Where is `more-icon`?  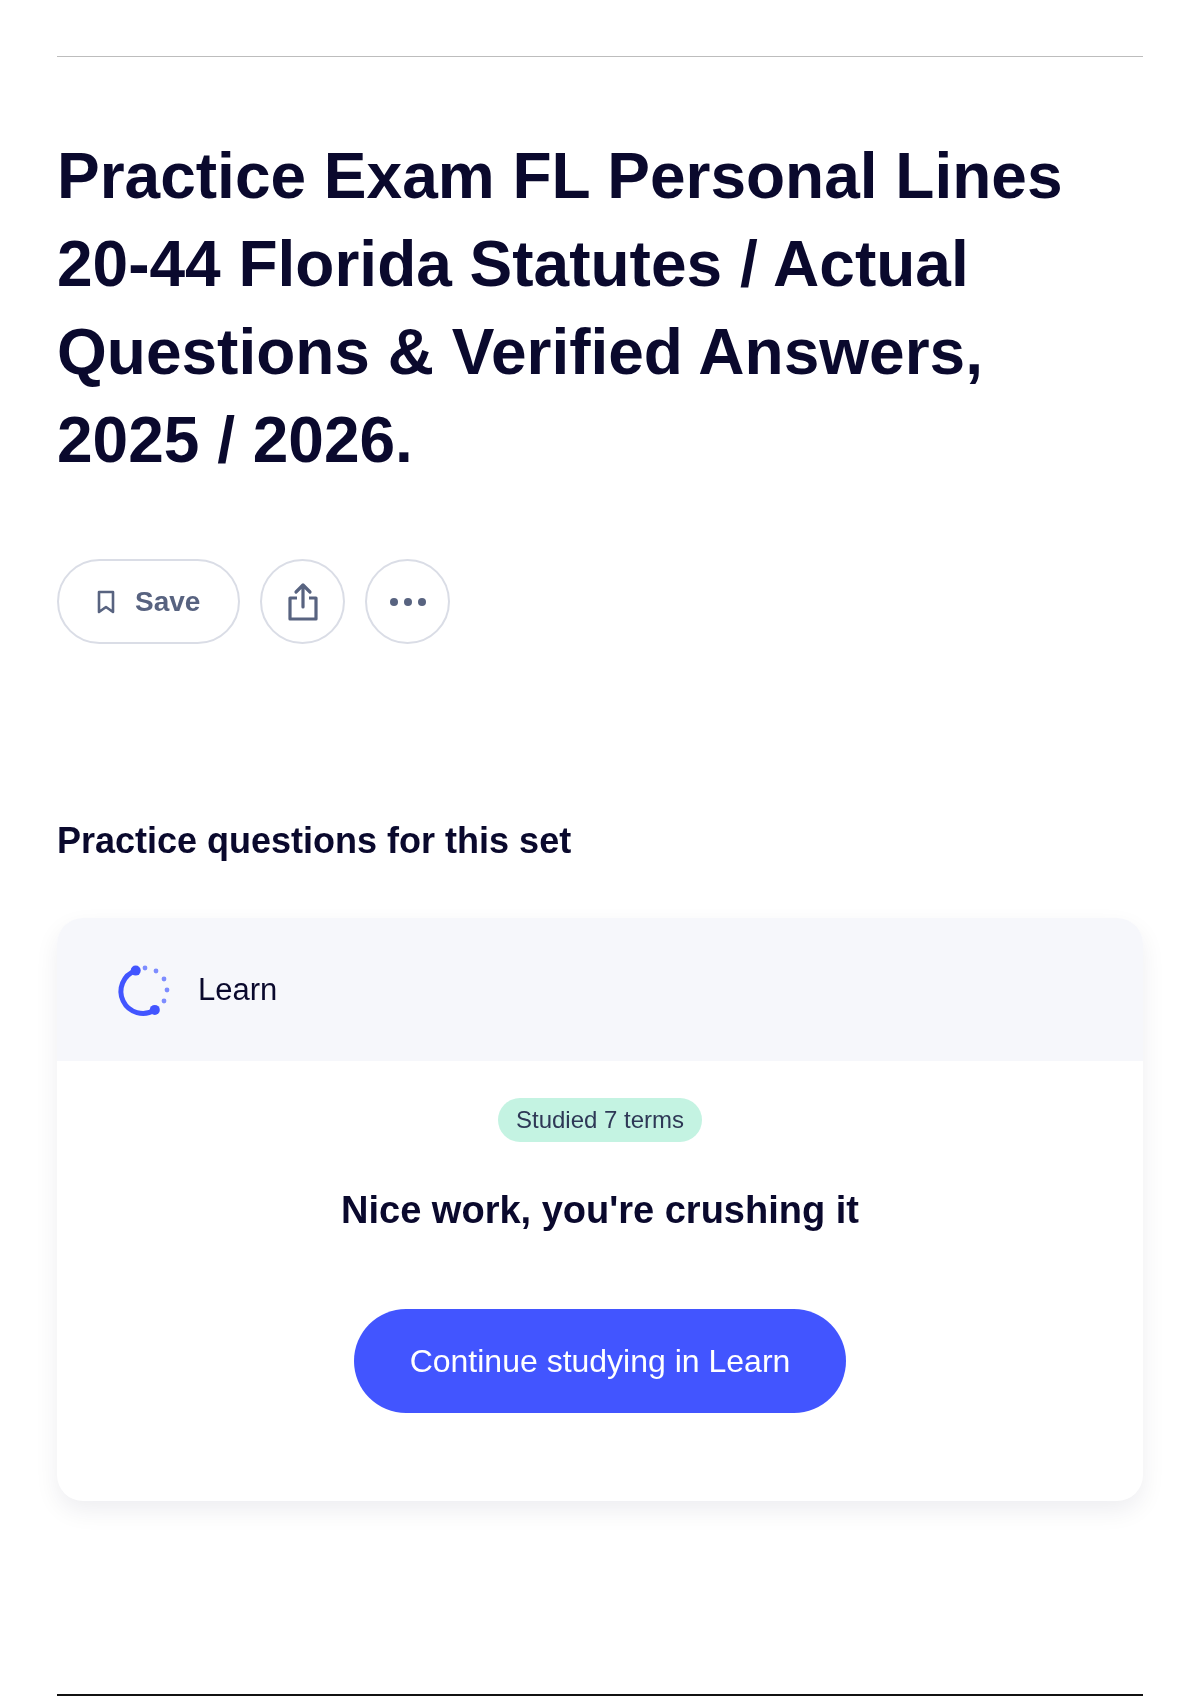 more-icon is located at coordinates (407, 601).